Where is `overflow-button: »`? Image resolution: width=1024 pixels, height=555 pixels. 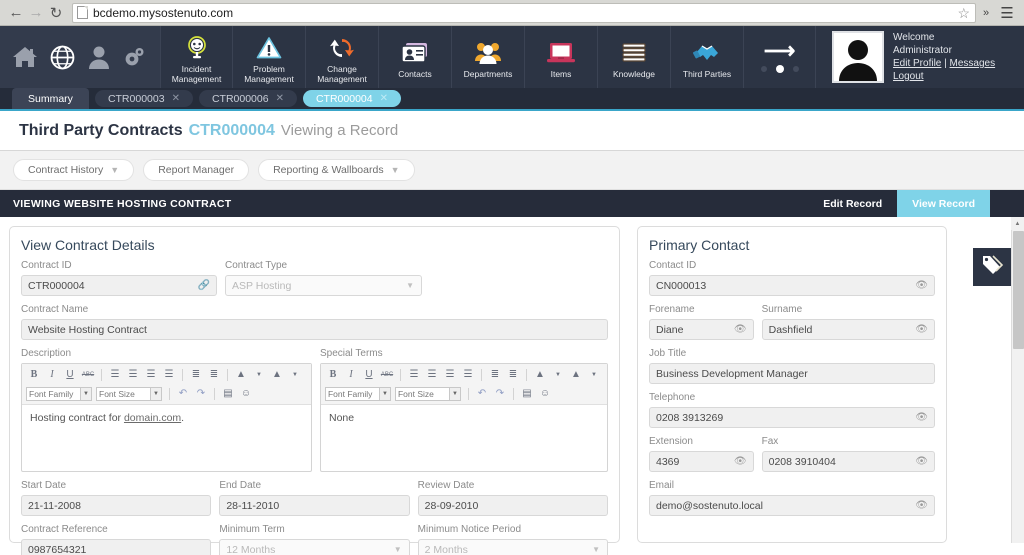 overflow-button: » is located at coordinates (986, 13).